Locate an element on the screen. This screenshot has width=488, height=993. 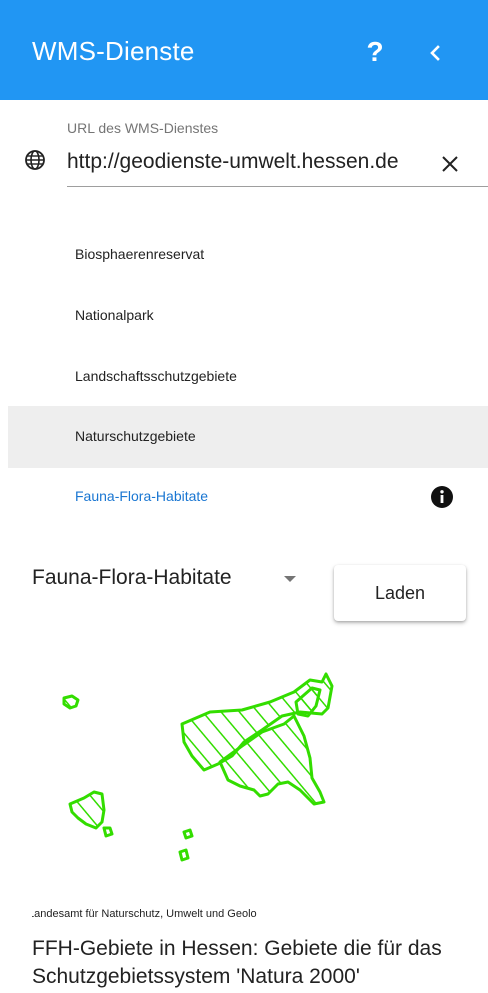
globe-icon is located at coordinates (35, 160).